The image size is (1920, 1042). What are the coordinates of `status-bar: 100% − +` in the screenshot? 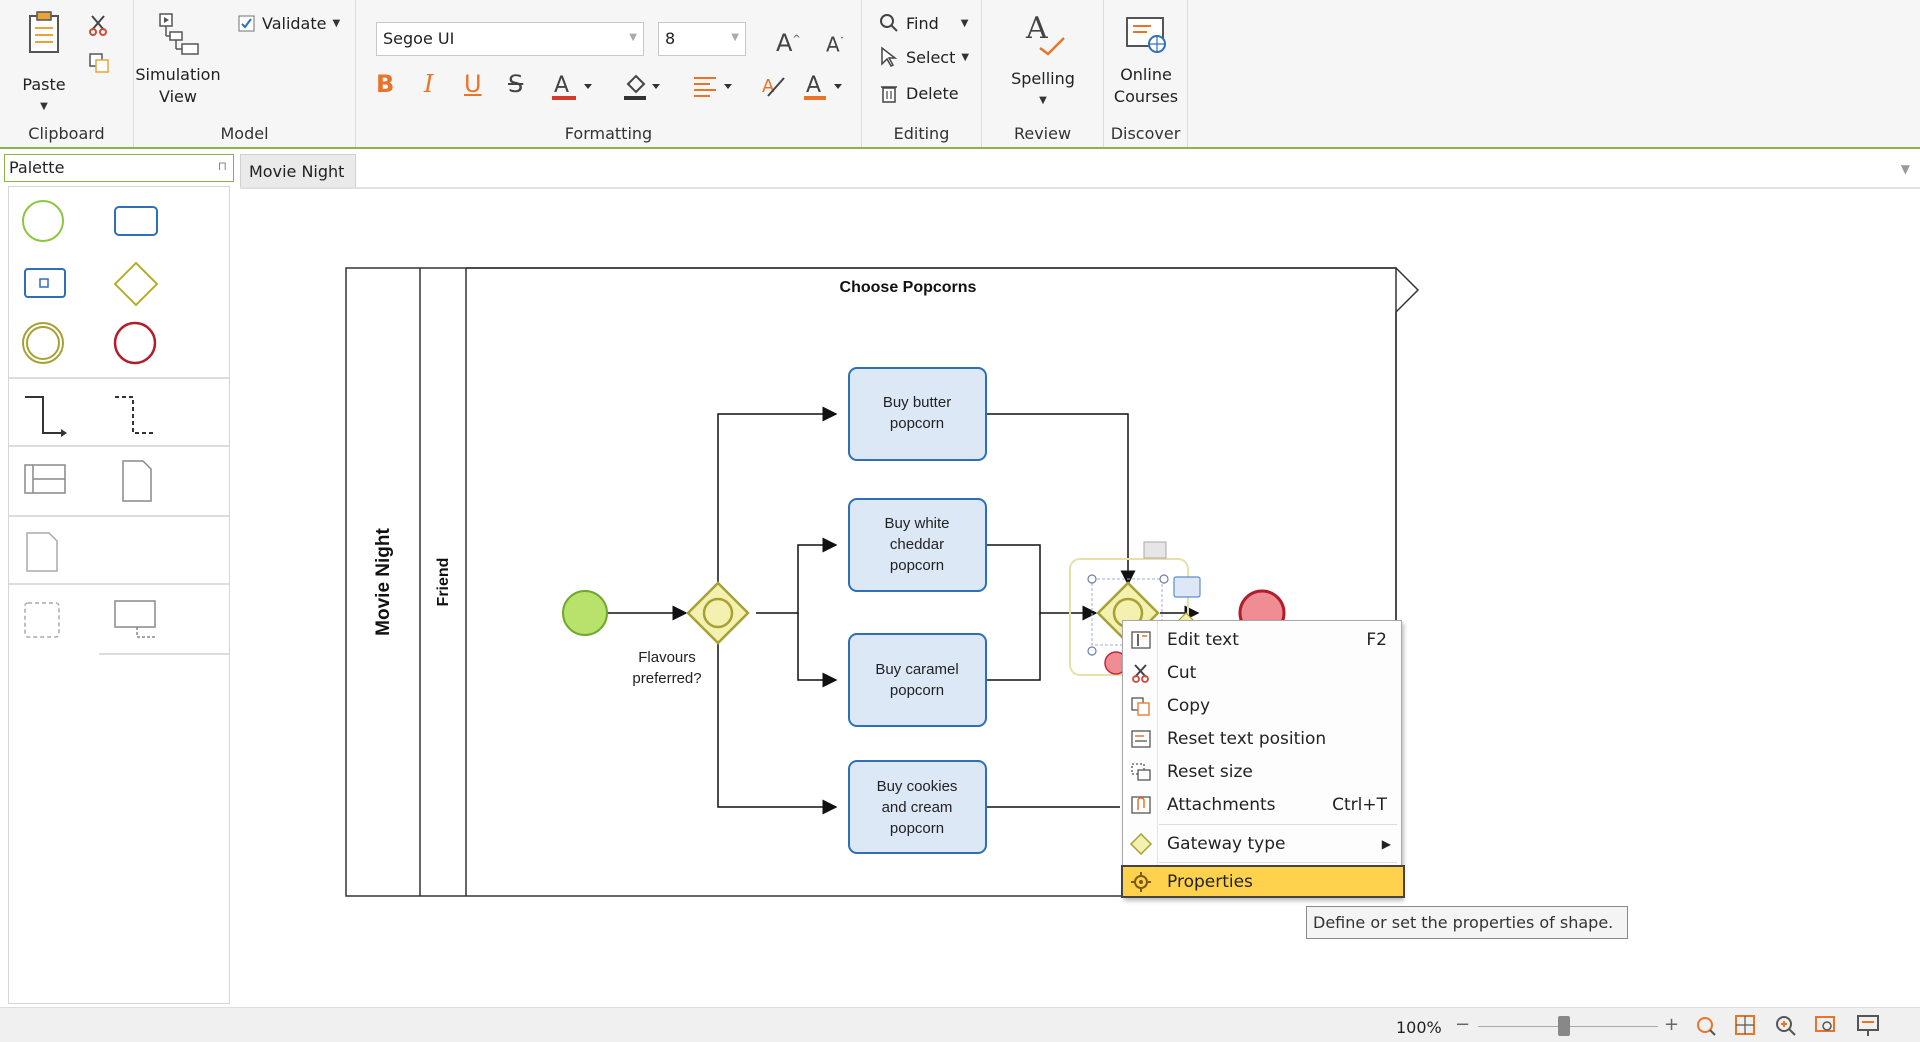 It's located at (960, 1024).